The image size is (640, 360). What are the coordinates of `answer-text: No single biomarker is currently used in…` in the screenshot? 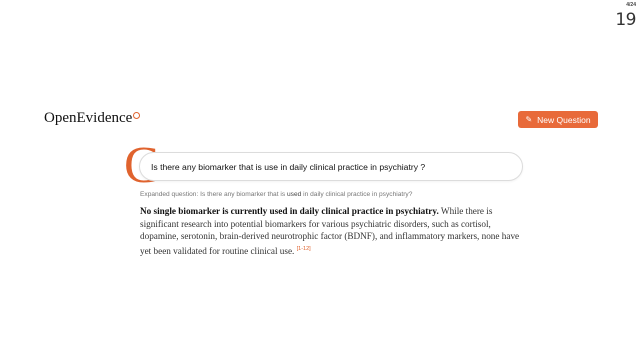 It's located at (335, 231).